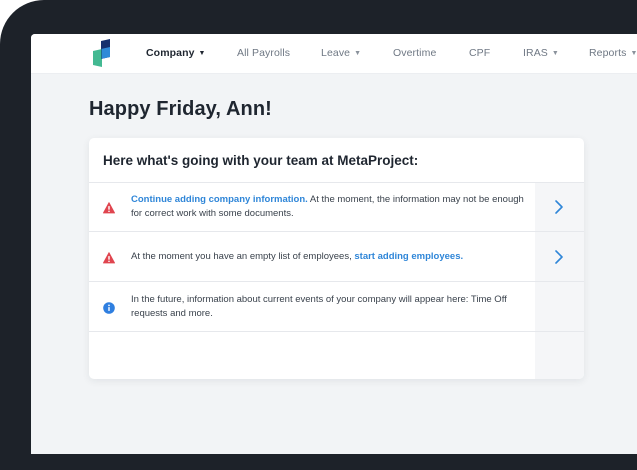  I want to click on nav-item-label: Company, so click(170, 53).